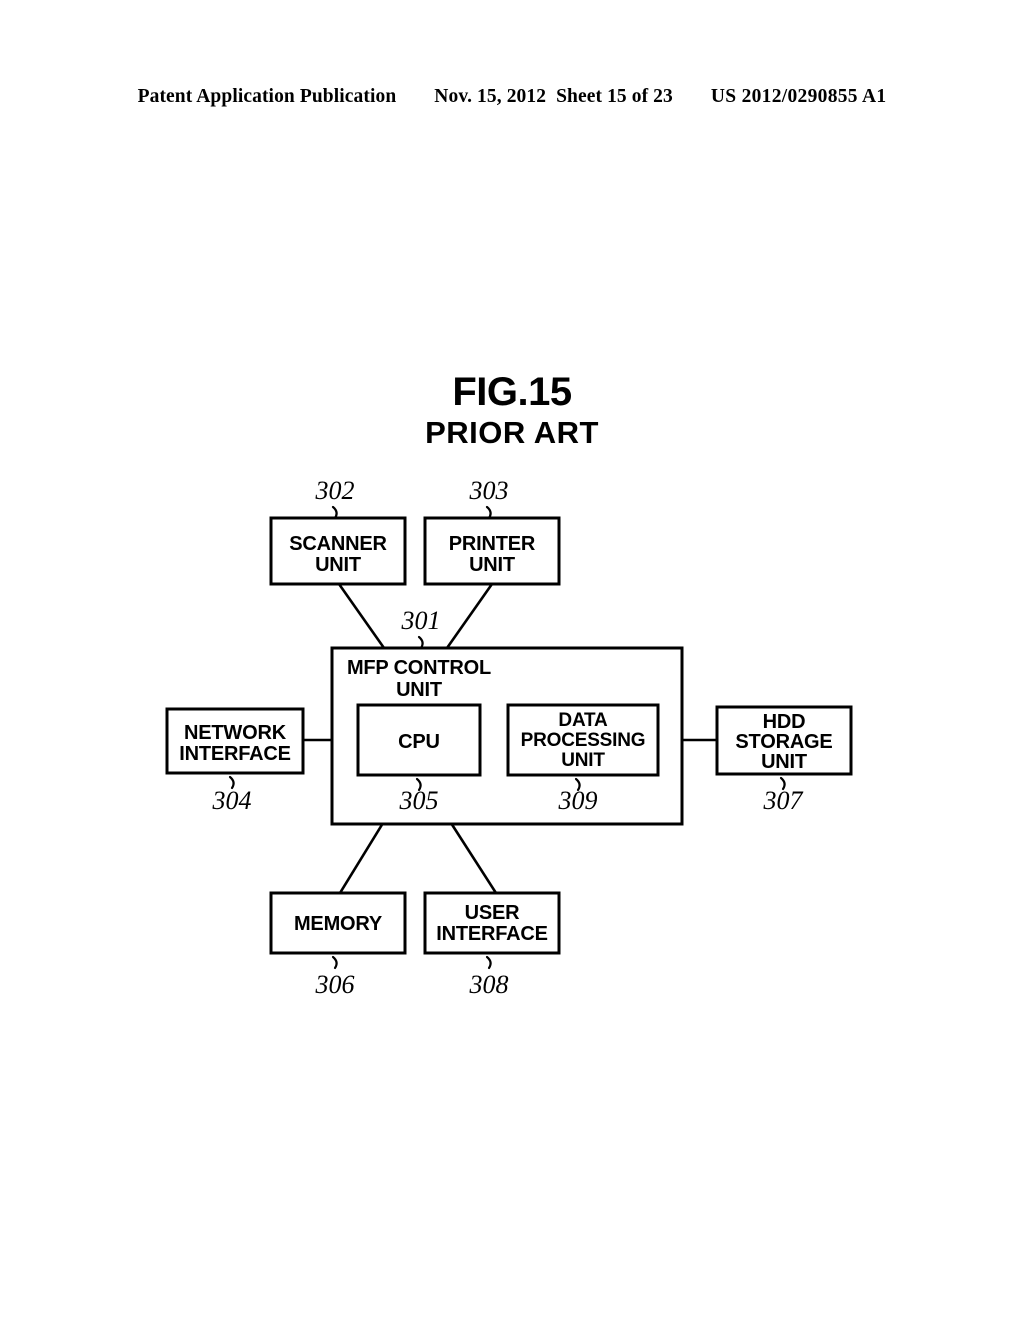 This screenshot has height=1320, width=1024. What do you see at coordinates (335, 490) in the screenshot?
I see `ref-number-302: 302` at bounding box center [335, 490].